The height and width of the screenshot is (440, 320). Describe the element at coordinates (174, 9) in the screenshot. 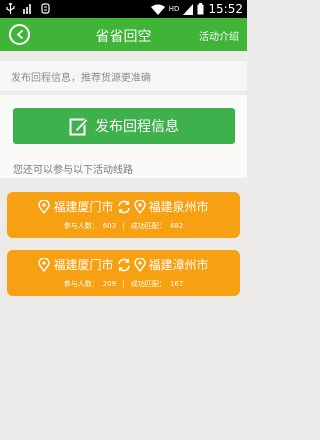

I see `hd-label: HD` at that location.